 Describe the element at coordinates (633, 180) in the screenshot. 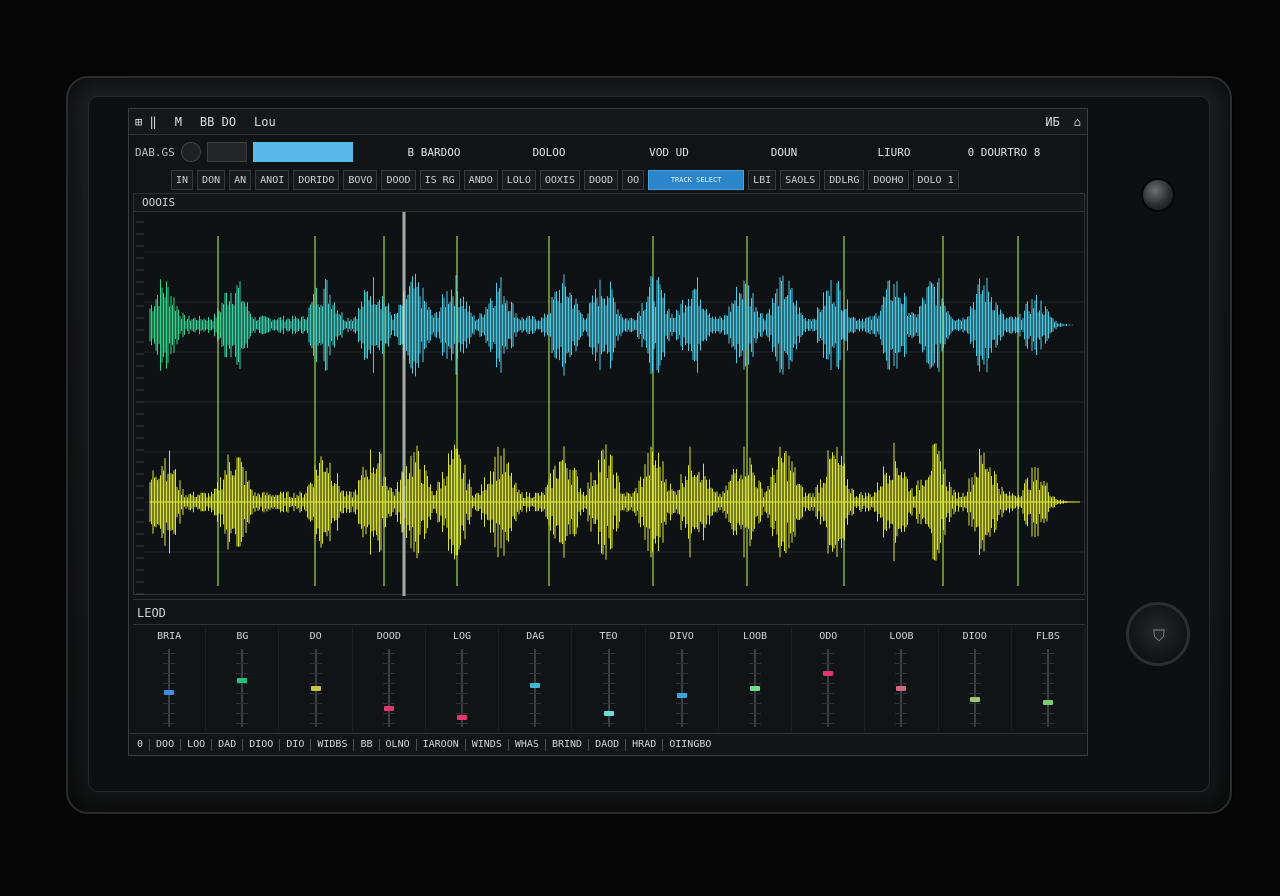

I see `toolbar2-button: OO` at that location.